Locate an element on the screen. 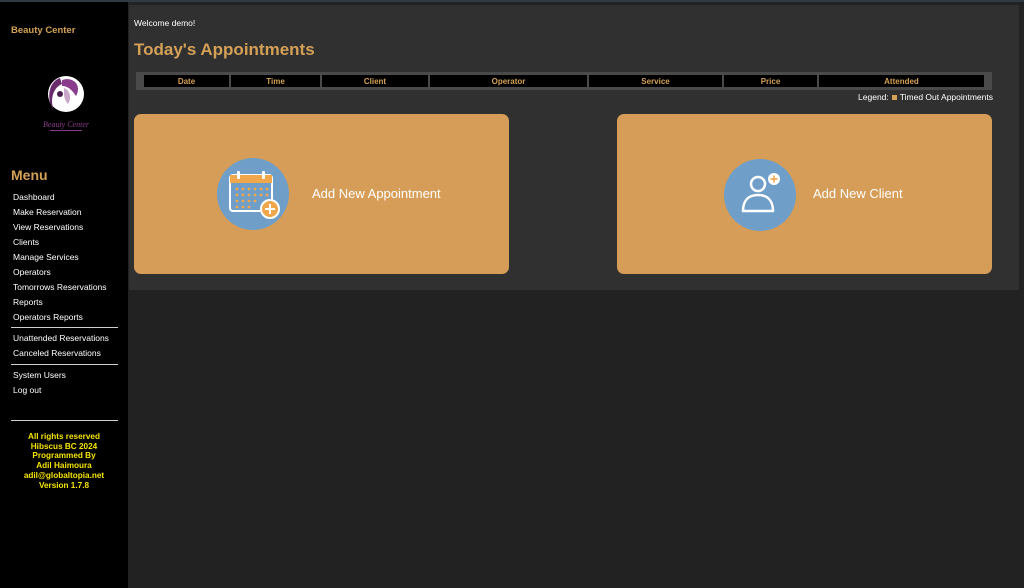  column-header-price: Price is located at coordinates (770, 81).